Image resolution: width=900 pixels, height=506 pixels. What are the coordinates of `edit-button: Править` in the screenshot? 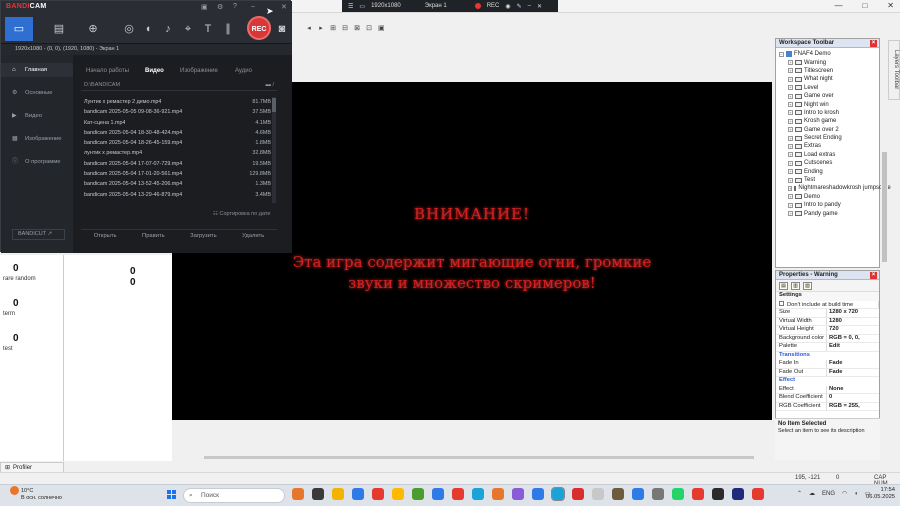 It's located at (153, 235).